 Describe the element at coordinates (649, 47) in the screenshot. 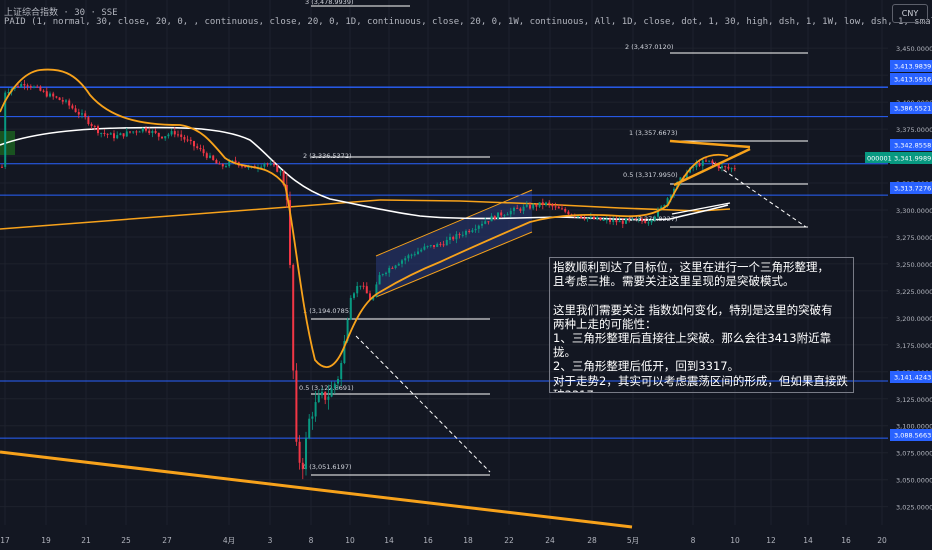

I see `fib-label: 2 (3,437.0120)` at that location.